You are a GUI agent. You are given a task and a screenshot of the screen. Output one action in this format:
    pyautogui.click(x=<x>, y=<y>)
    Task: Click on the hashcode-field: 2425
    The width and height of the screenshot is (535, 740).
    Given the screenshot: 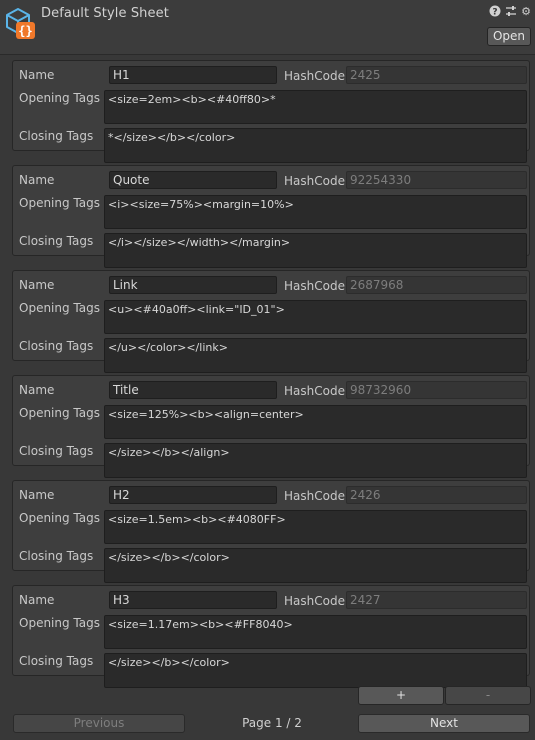 What is the action you would take?
    pyautogui.click(x=436, y=75)
    